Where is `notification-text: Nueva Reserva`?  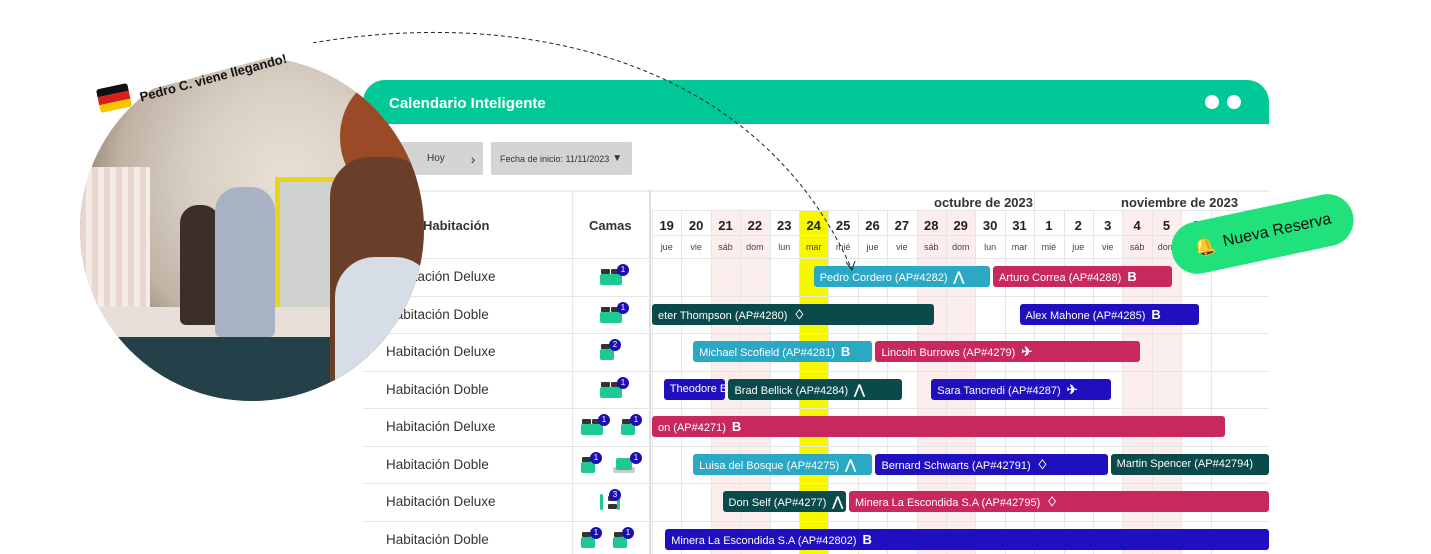 notification-text: Nueva Reserva is located at coordinates (1277, 230).